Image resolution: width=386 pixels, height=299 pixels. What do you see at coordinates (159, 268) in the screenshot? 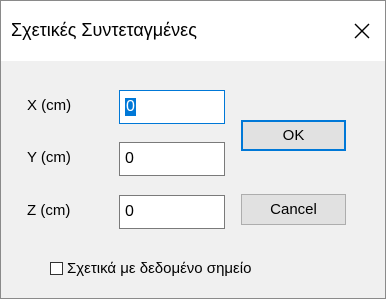
I see `relative-point-label: Σχετικά με δεδομένο σημείο` at bounding box center [159, 268].